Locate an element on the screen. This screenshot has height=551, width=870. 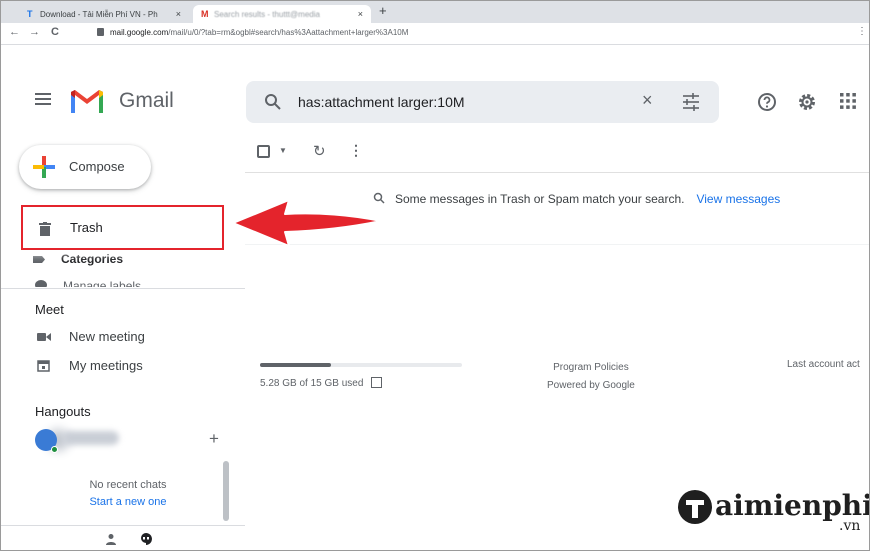
sidebar-item-label: Trash is located at coordinates (86, 227).